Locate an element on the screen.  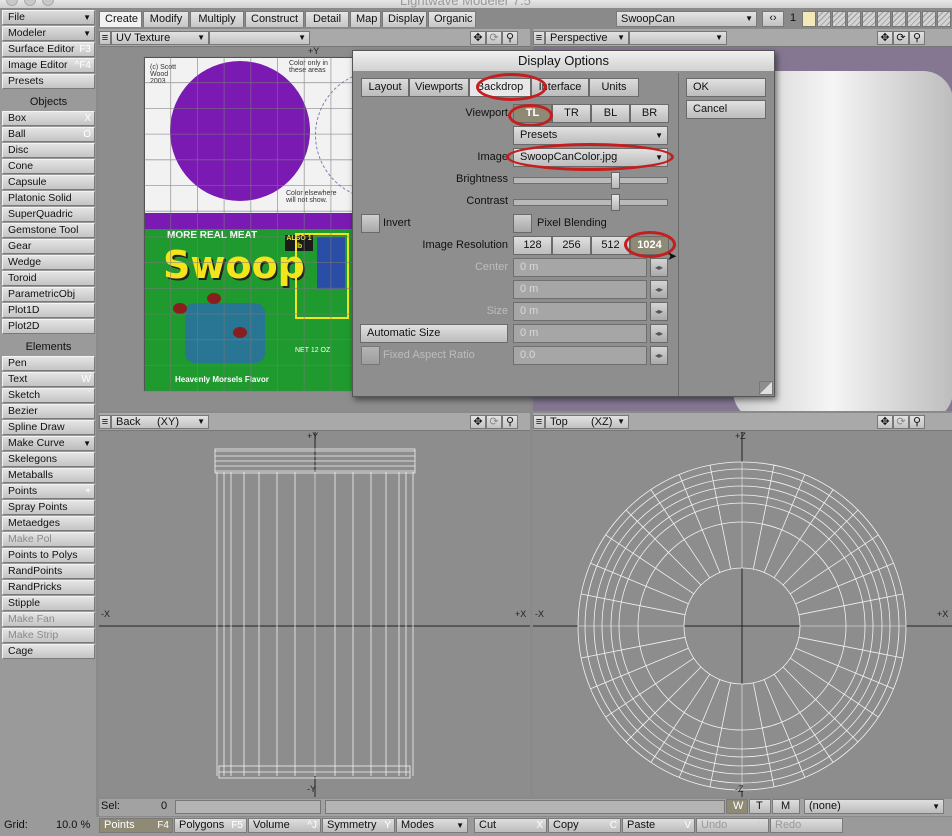
tool-cone: Cone is located at coordinates (48, 166).